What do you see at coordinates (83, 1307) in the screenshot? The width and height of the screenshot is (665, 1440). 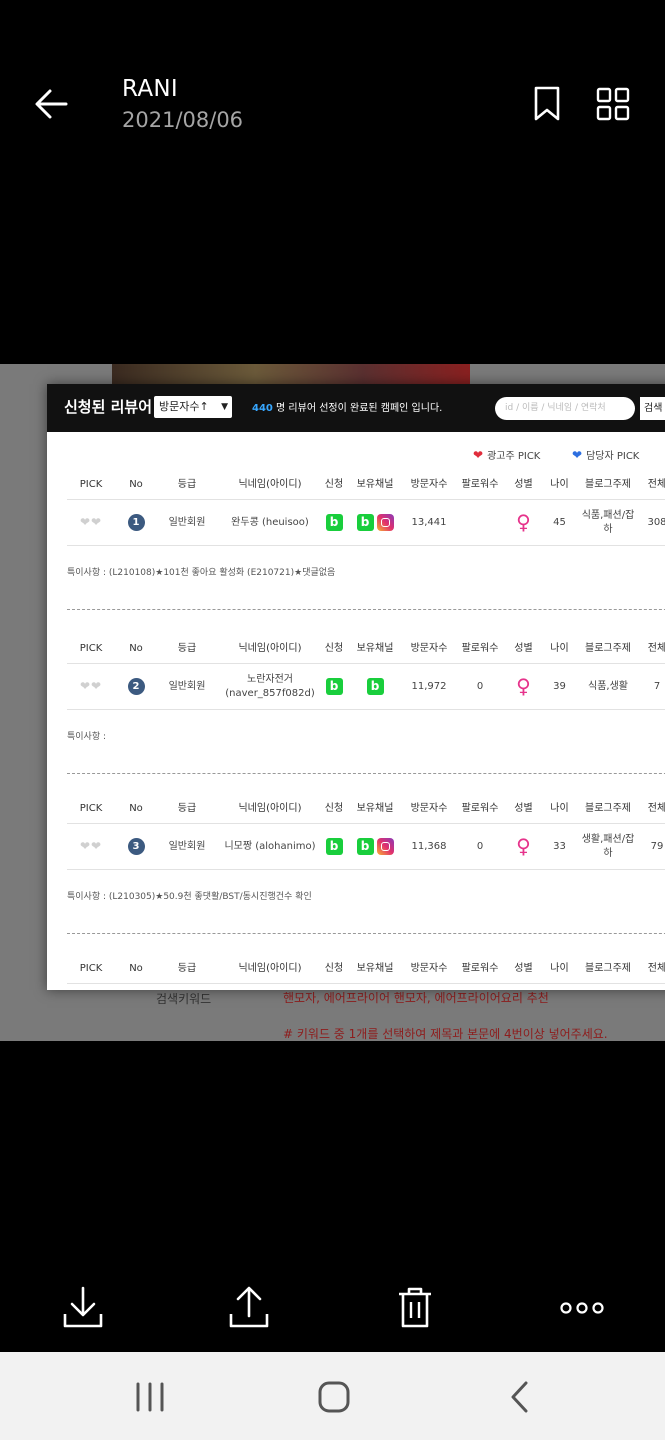 I see `download-button` at bounding box center [83, 1307].